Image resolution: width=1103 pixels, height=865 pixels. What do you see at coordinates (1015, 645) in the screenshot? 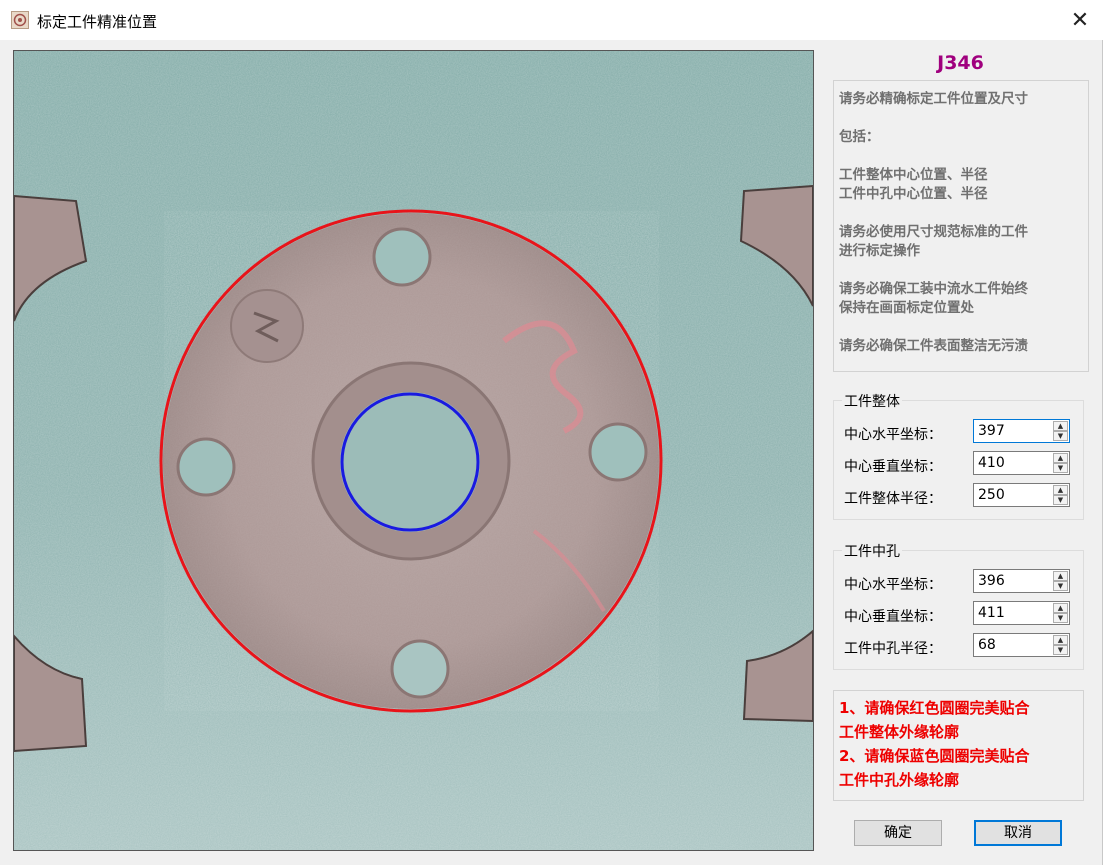
I see `hole-radius-input` at bounding box center [1015, 645].